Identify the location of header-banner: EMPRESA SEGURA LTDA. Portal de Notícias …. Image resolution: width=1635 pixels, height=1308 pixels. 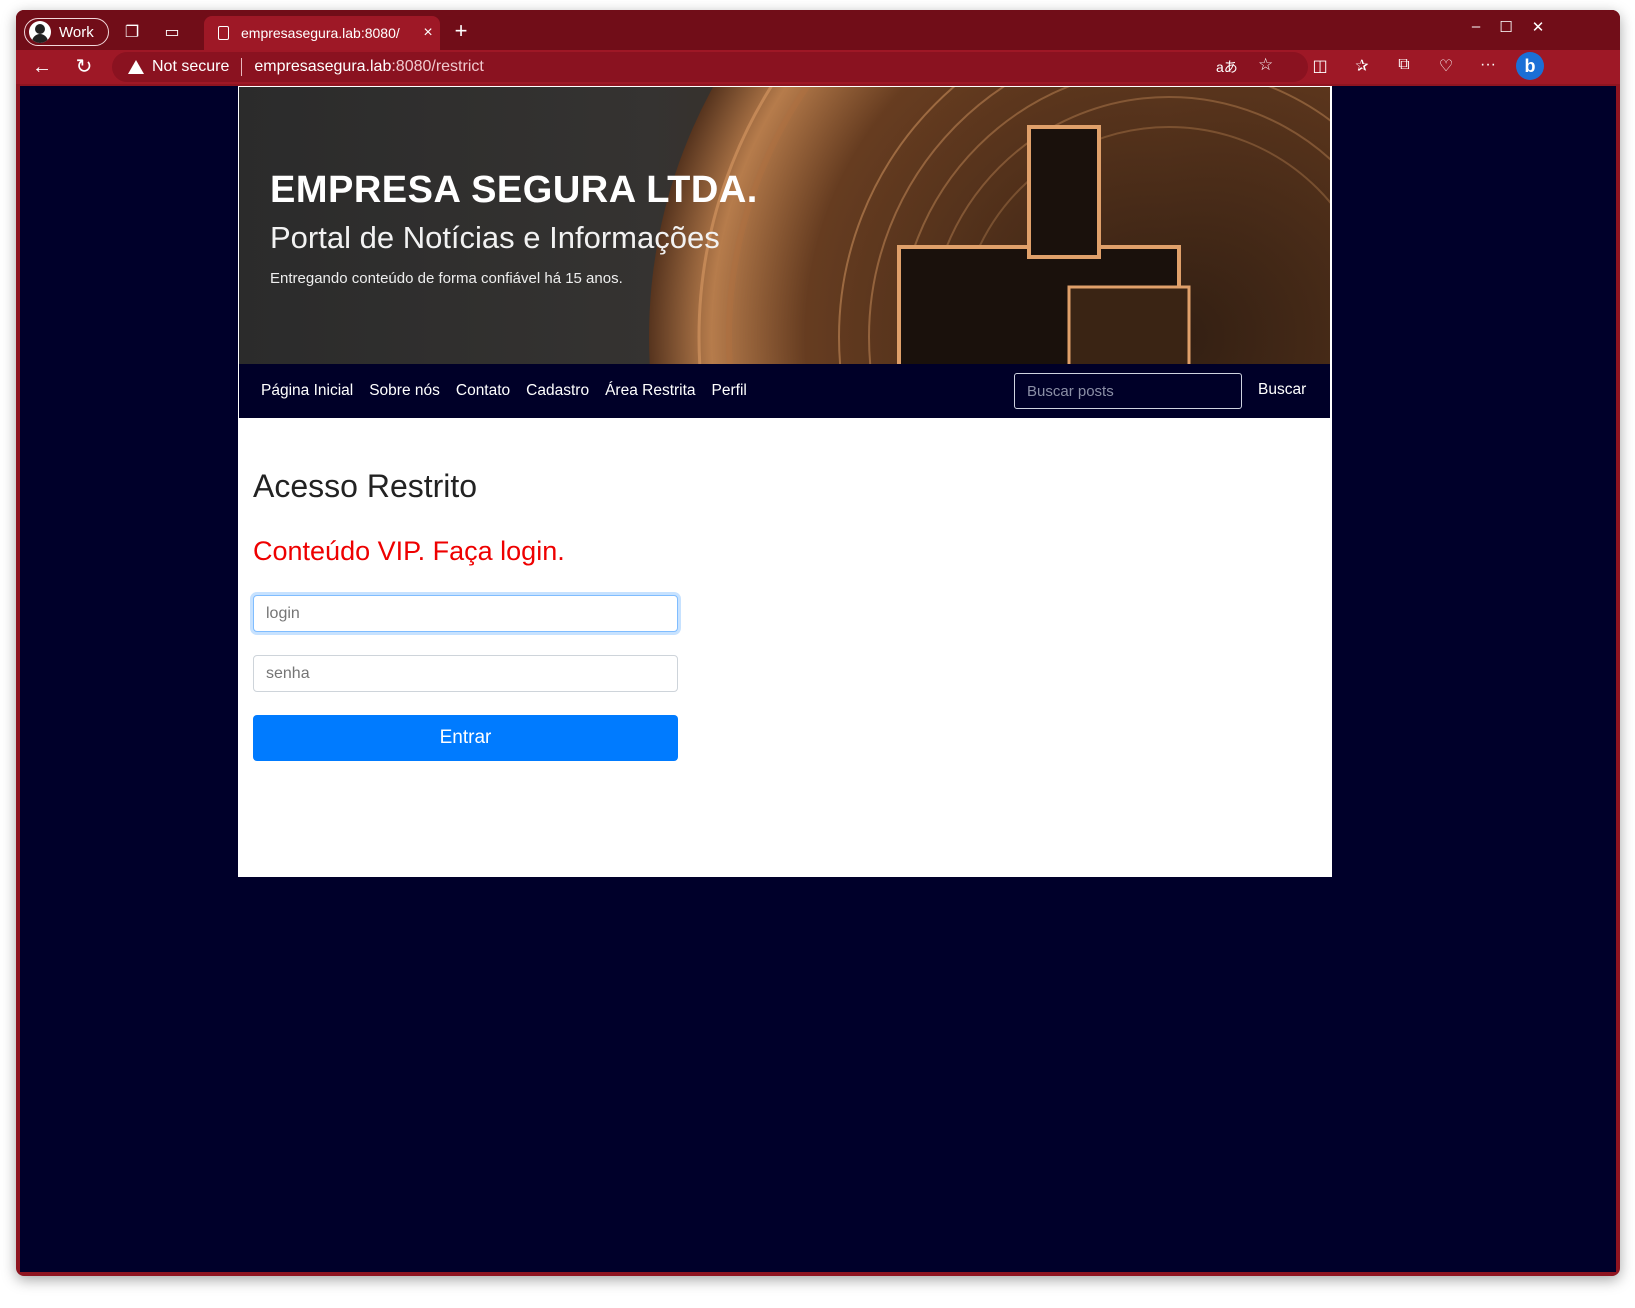
(784, 225).